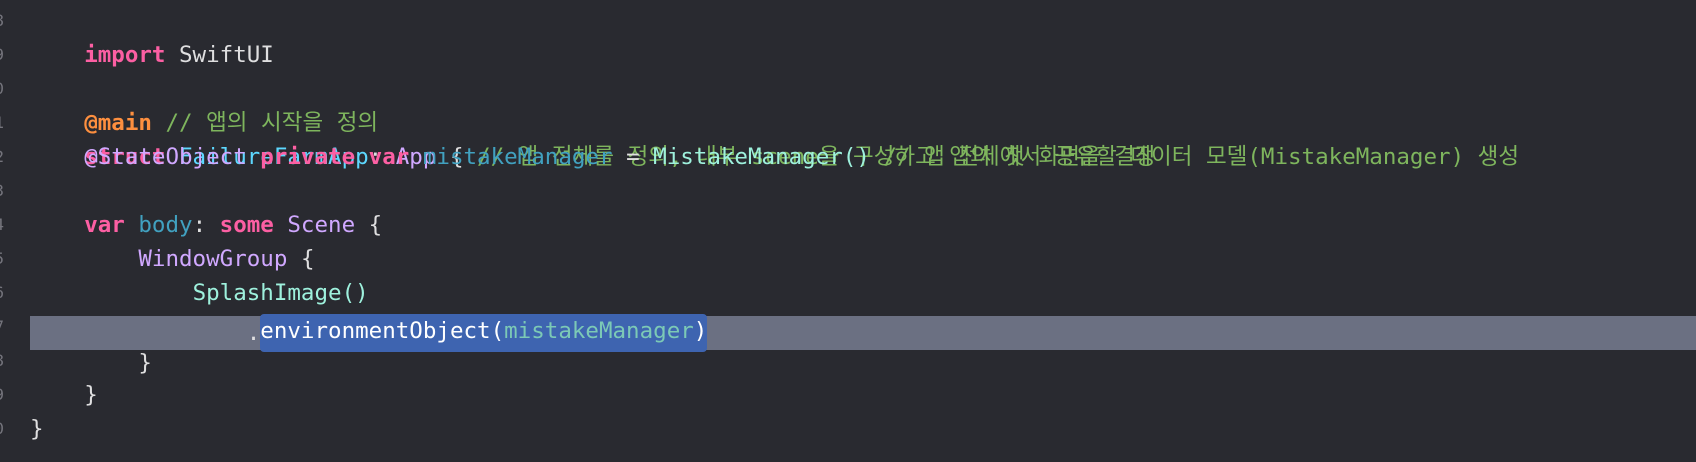 The width and height of the screenshot is (1696, 462). What do you see at coordinates (863, 333) in the screenshot?
I see `code-line-environmentobject: .environmentObject(mistakeManager)` at bounding box center [863, 333].